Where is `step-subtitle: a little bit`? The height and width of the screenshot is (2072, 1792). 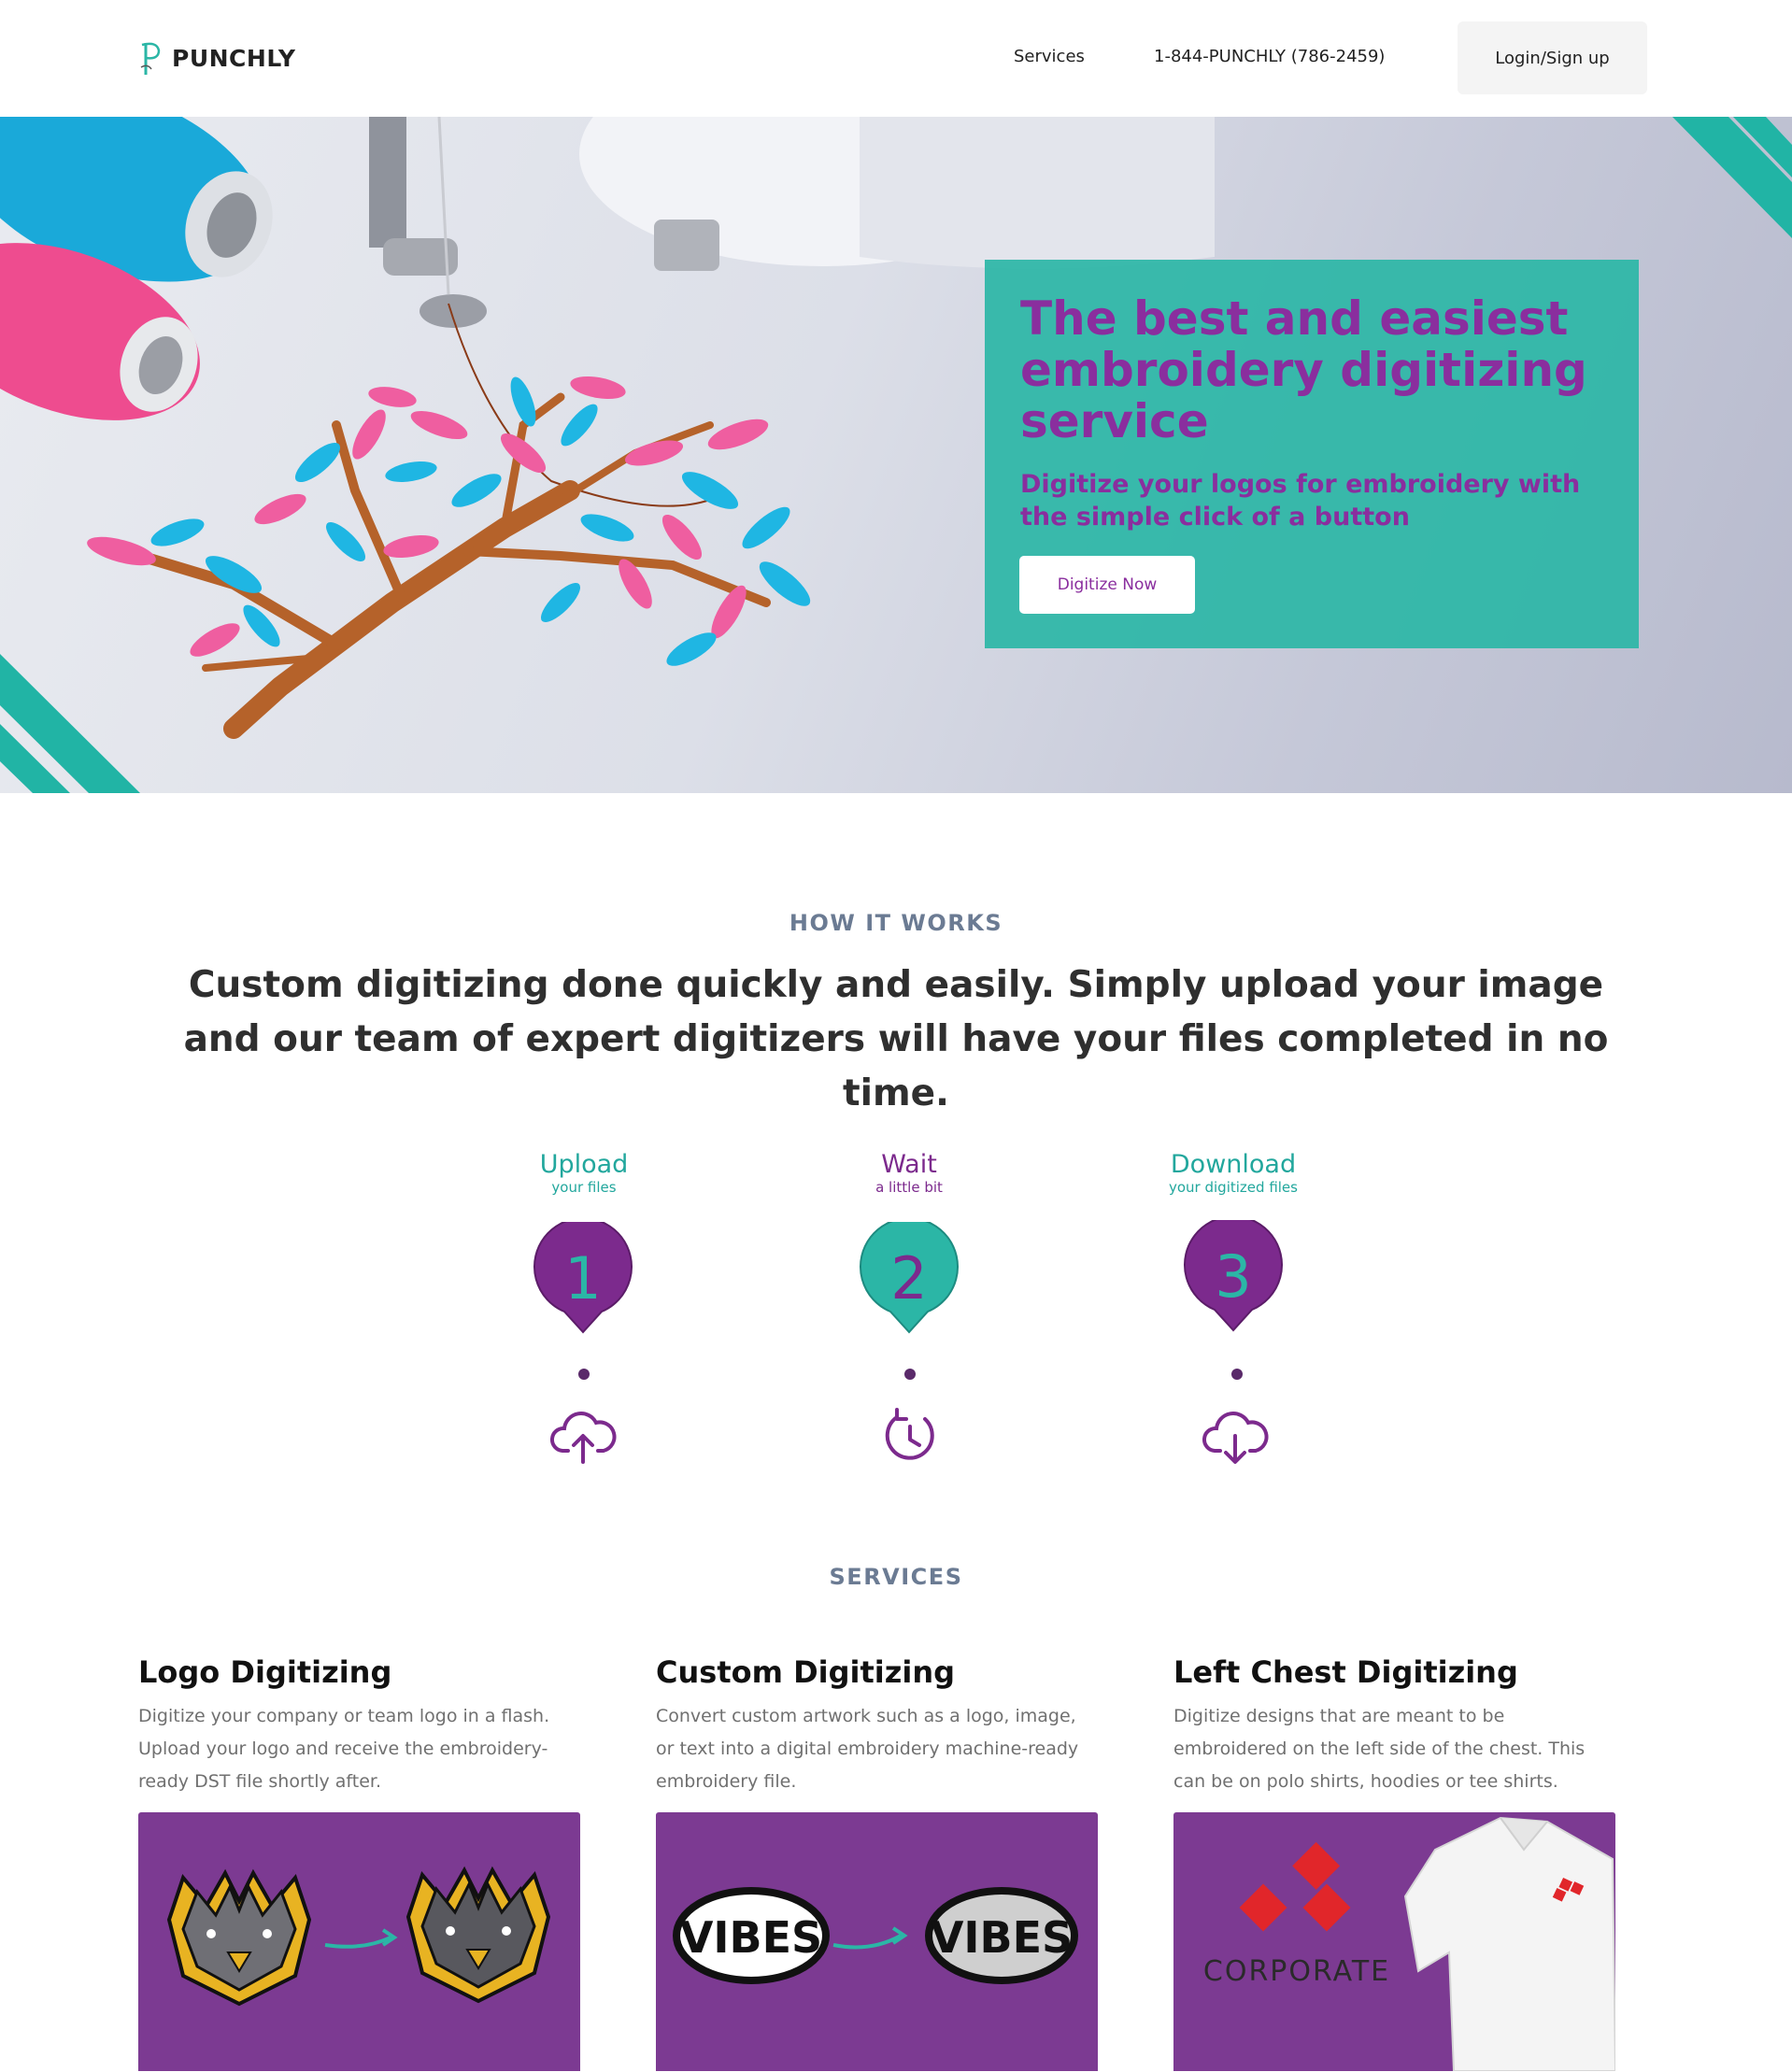 step-subtitle: a little bit is located at coordinates (909, 1187).